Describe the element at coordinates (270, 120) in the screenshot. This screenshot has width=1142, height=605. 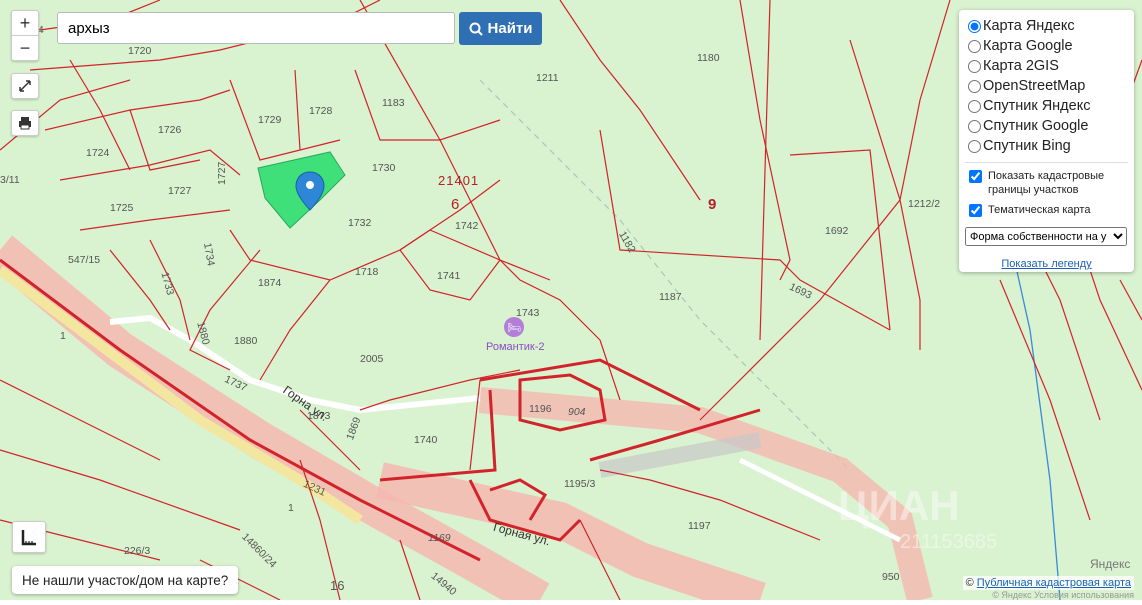
I see `svg-text: 1729` at that location.